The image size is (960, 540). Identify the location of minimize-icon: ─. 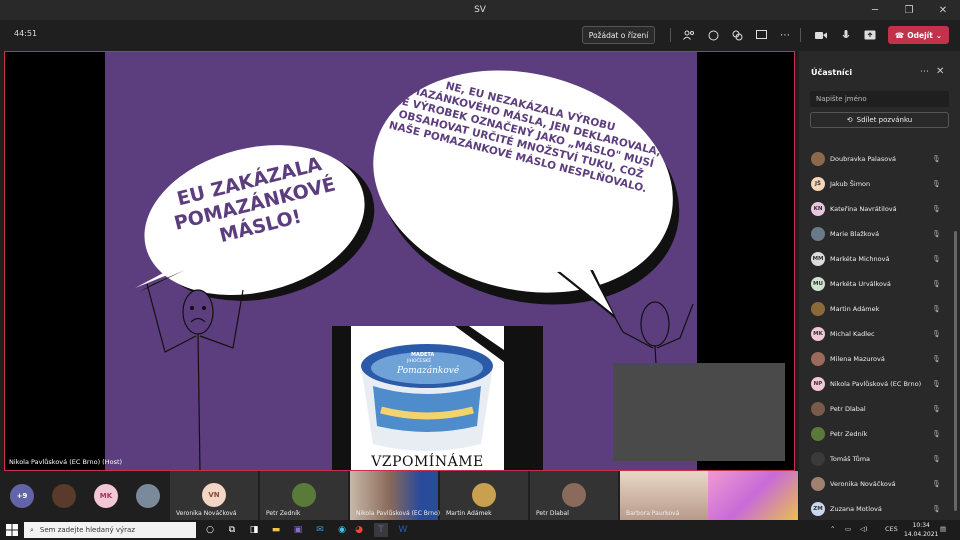
(875, 10).